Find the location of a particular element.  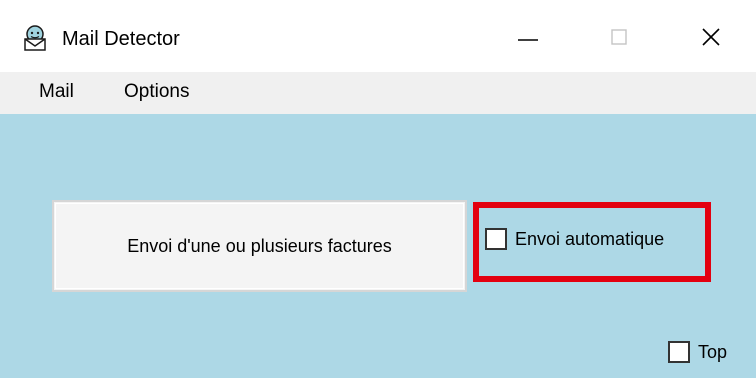

top-checkbox is located at coordinates (679, 352).